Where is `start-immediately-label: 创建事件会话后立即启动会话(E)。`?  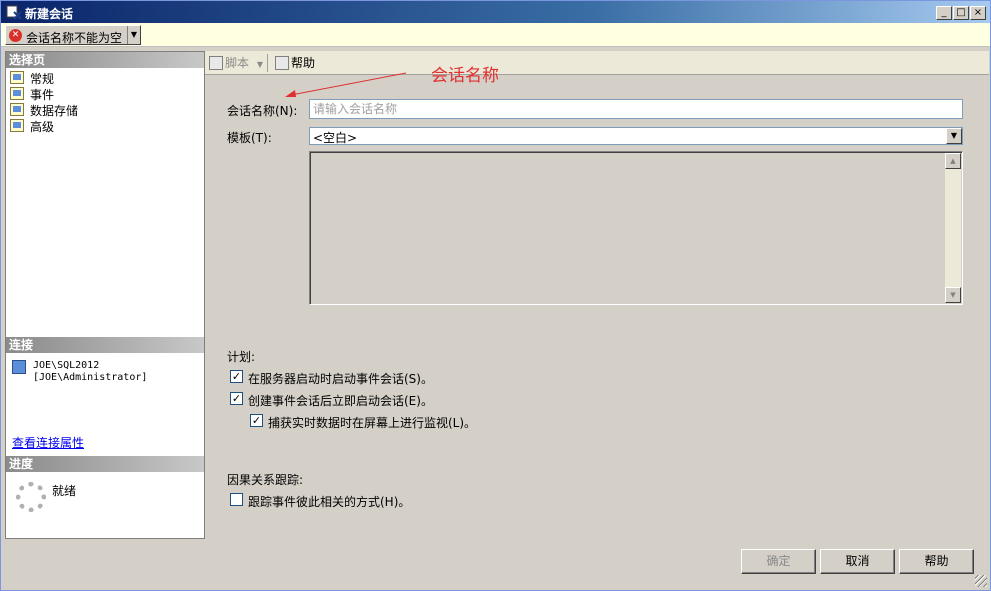 start-immediately-label: 创建事件会话后立即启动会话(E)。 is located at coordinates (340, 401).